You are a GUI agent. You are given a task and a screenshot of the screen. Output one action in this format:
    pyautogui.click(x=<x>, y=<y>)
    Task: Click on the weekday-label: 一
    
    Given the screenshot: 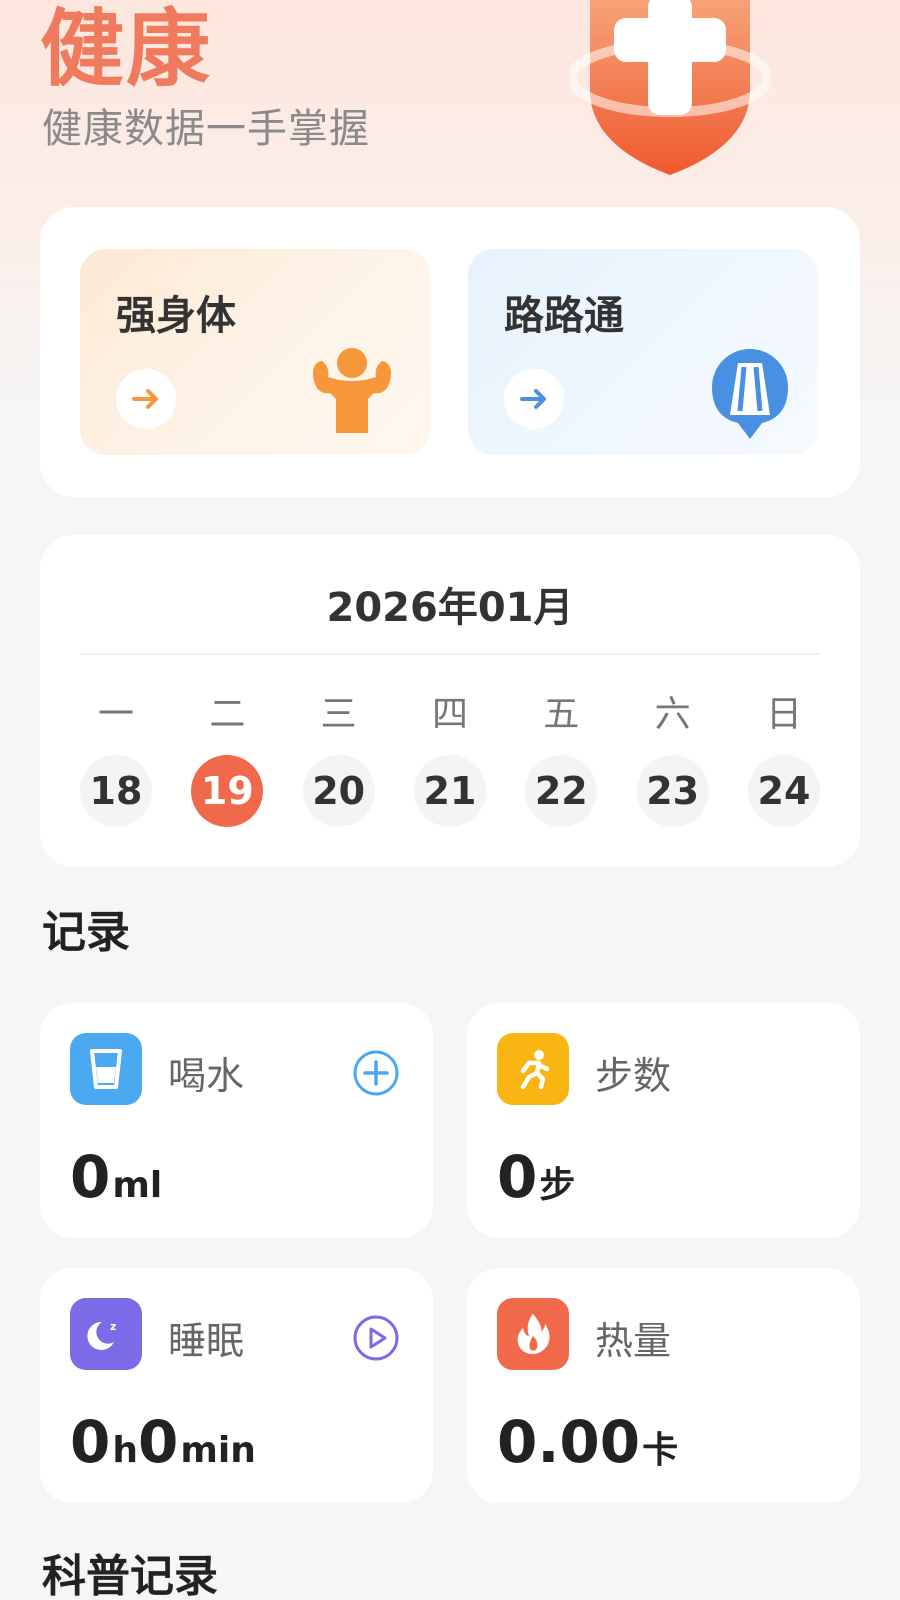 What is the action you would take?
    pyautogui.click(x=115, y=714)
    